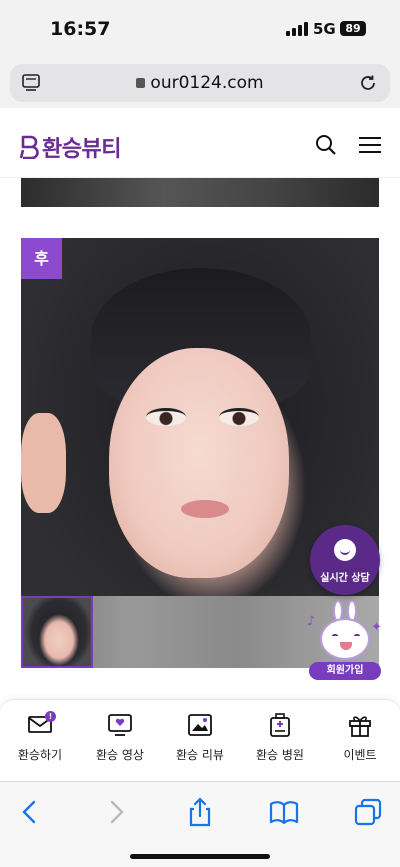 This screenshot has width=400, height=867. Describe the element at coordinates (376, 627) in the screenshot. I see `sparkle-icon: ✦` at that location.